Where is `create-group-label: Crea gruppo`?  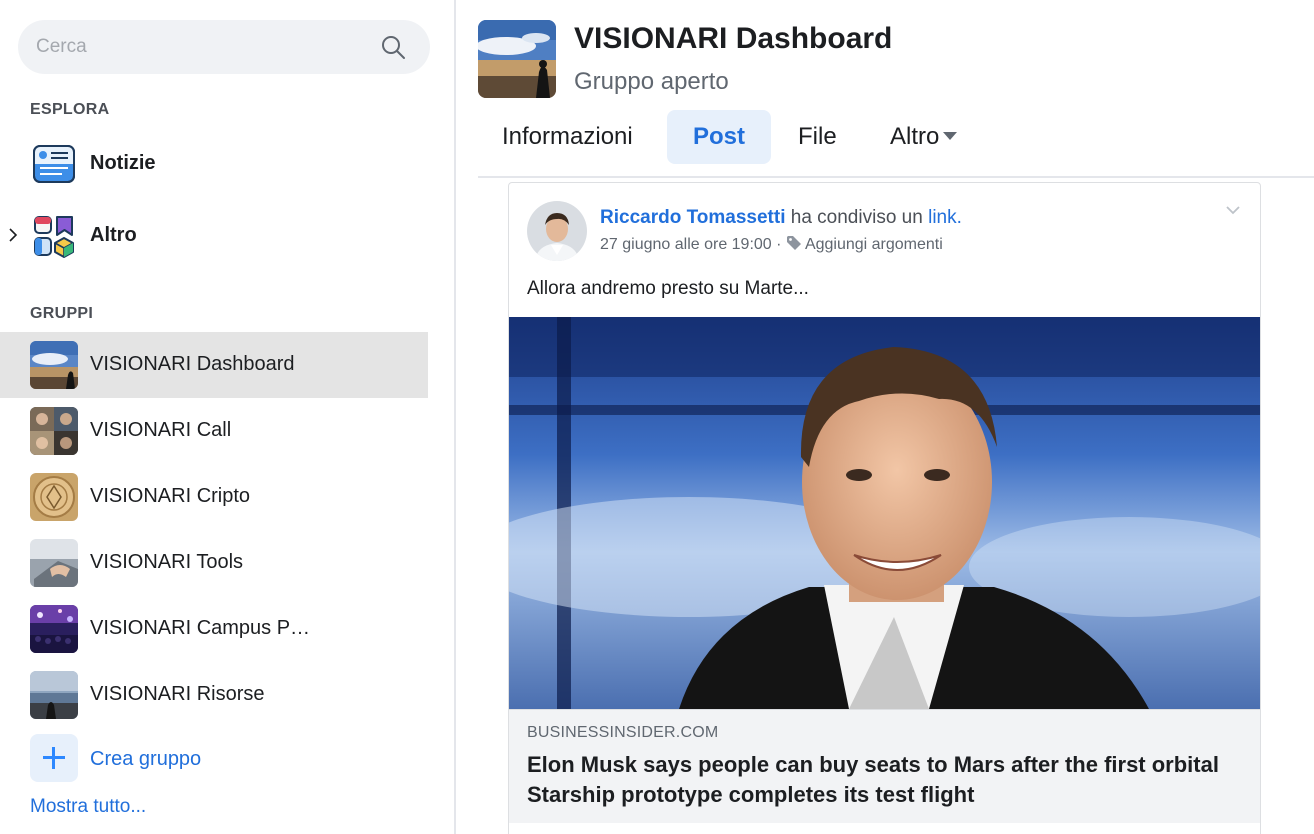 create-group-label: Crea gruppo is located at coordinates (145, 759).